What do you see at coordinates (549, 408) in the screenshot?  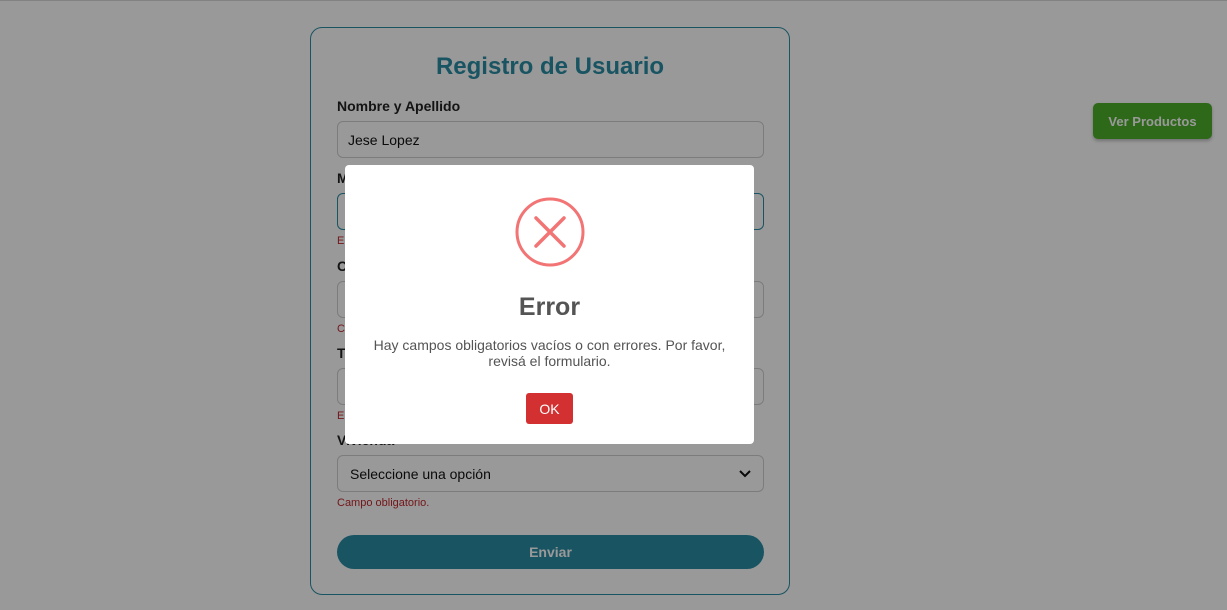 I see `ok-button: OK` at bounding box center [549, 408].